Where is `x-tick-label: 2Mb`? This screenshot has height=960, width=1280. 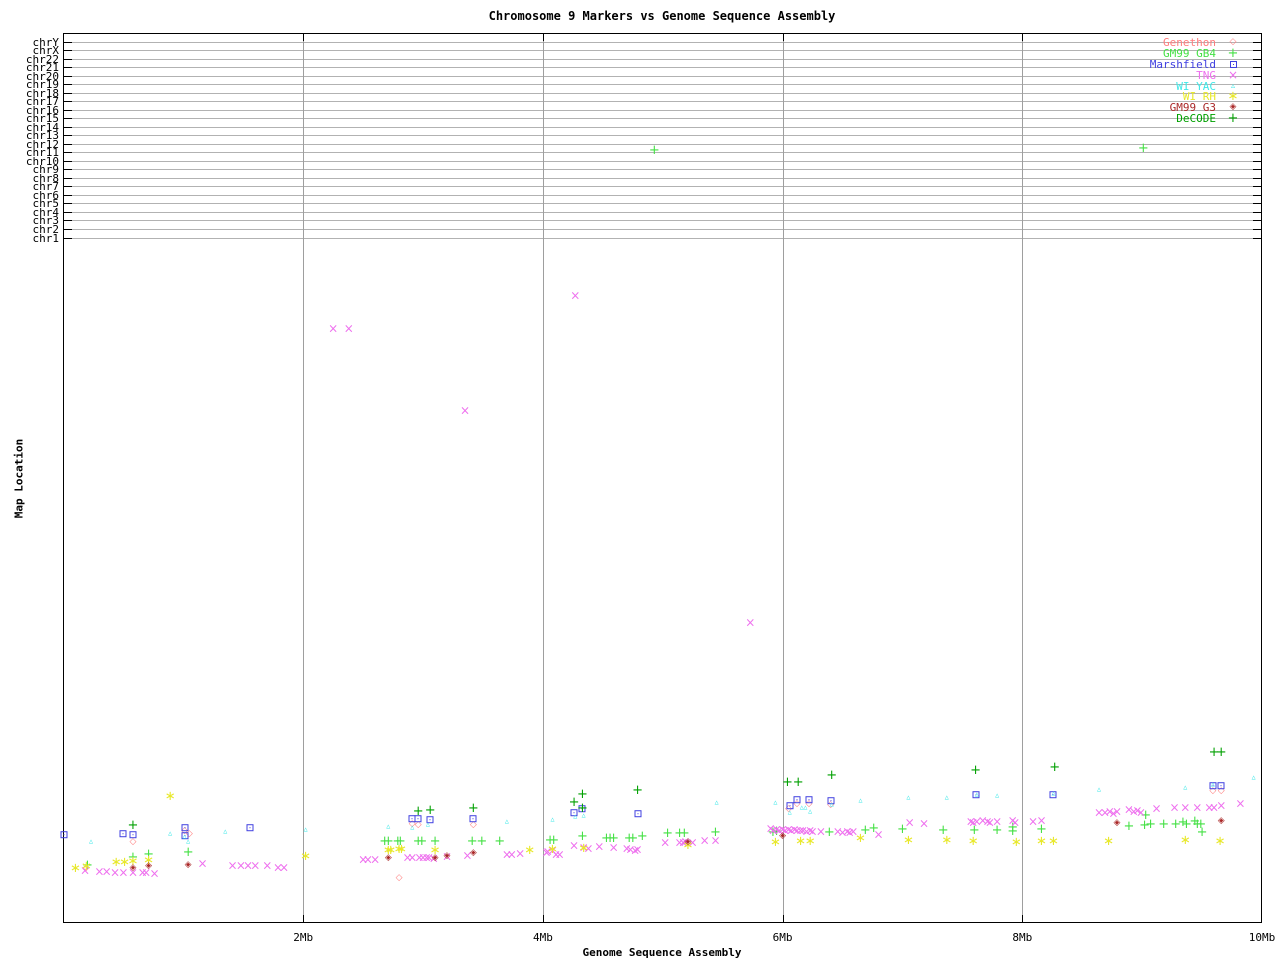
x-tick-label: 2Mb is located at coordinates (303, 937).